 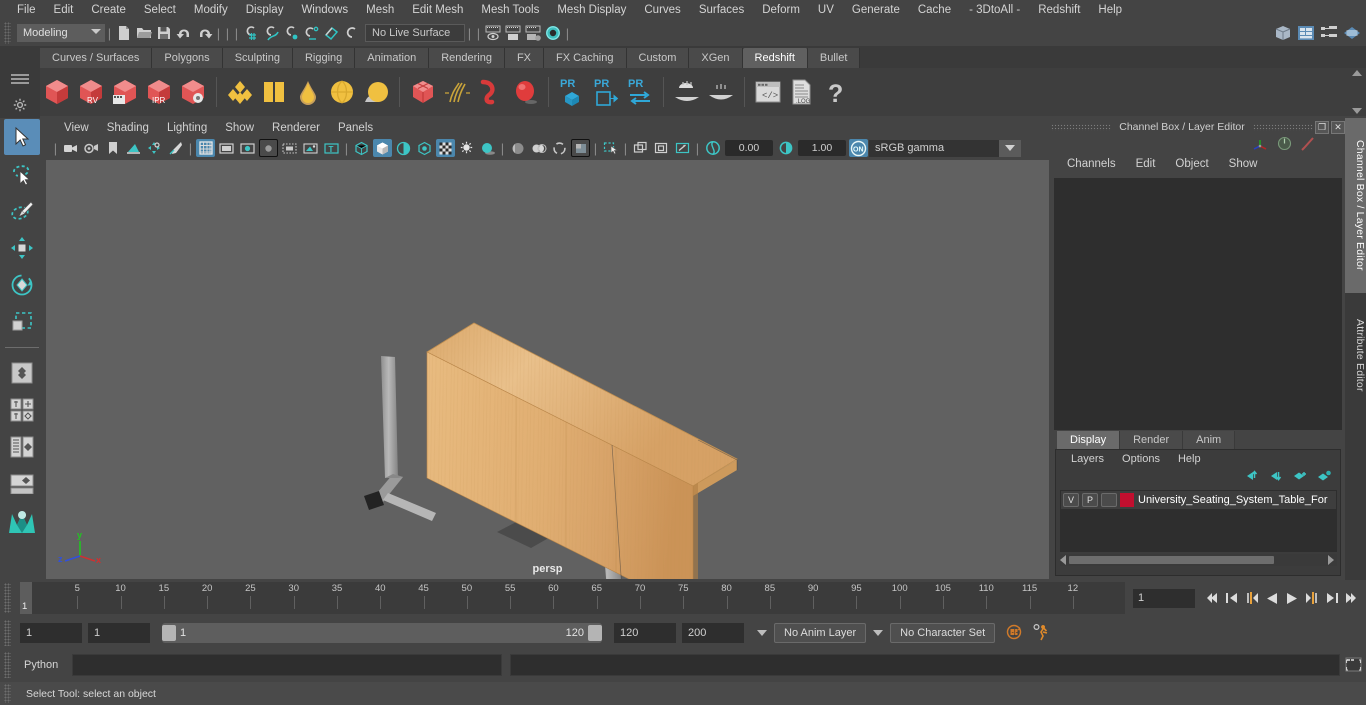 I want to click on viewport-menu-lighting: Lighting, so click(x=187, y=128).